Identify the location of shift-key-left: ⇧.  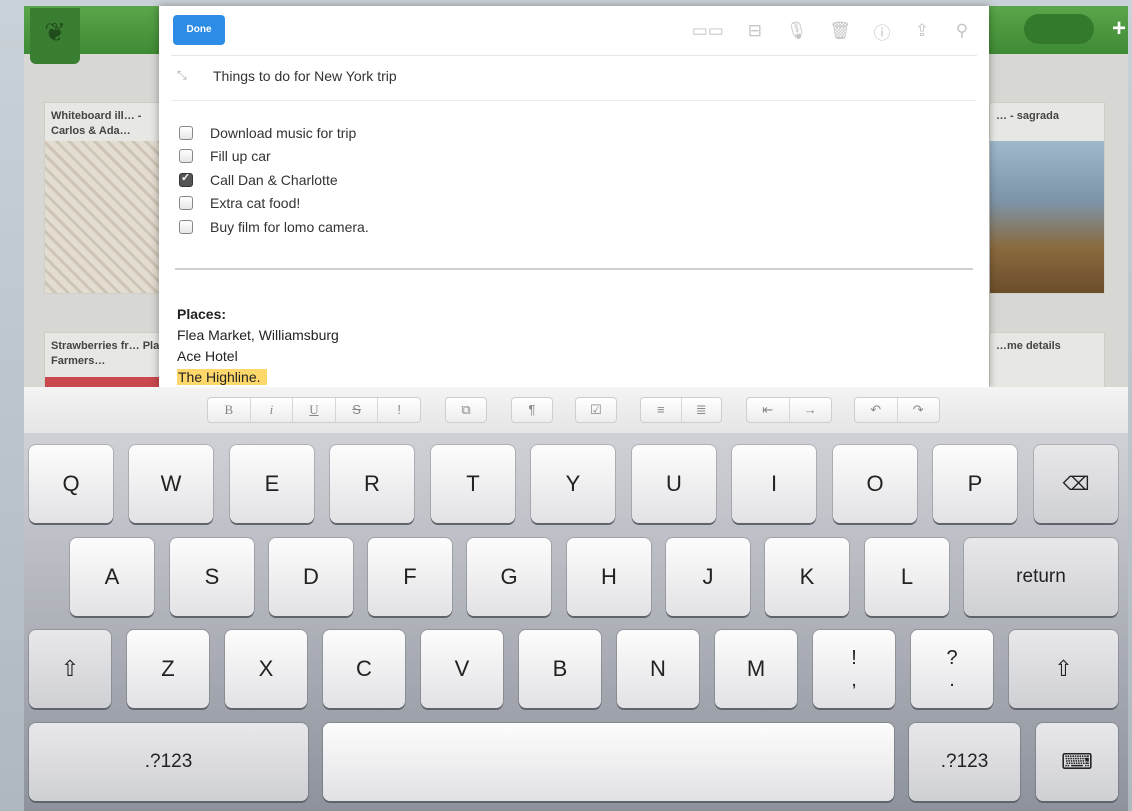
(70, 669).